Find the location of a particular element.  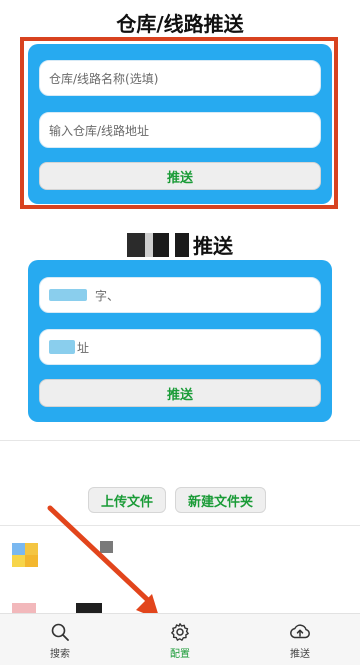

bottom-nav: 搜索 配置 推送 is located at coordinates (180, 639).